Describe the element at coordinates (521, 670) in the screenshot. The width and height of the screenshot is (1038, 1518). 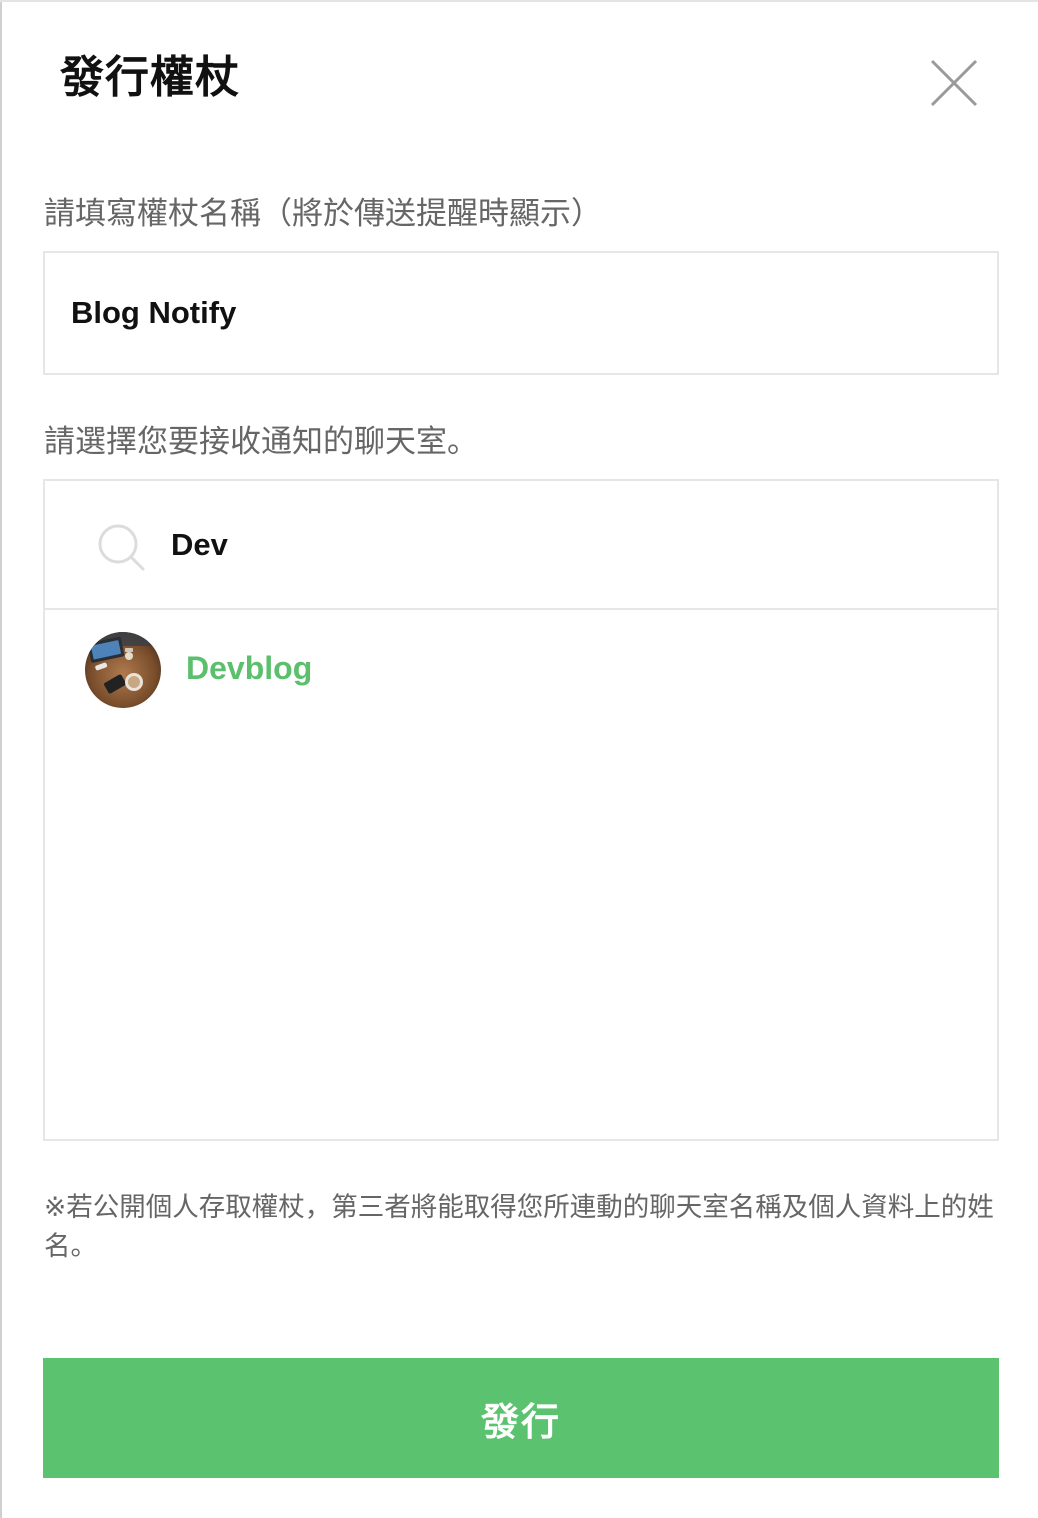
I see `chat-room-result-item: Devblog` at that location.